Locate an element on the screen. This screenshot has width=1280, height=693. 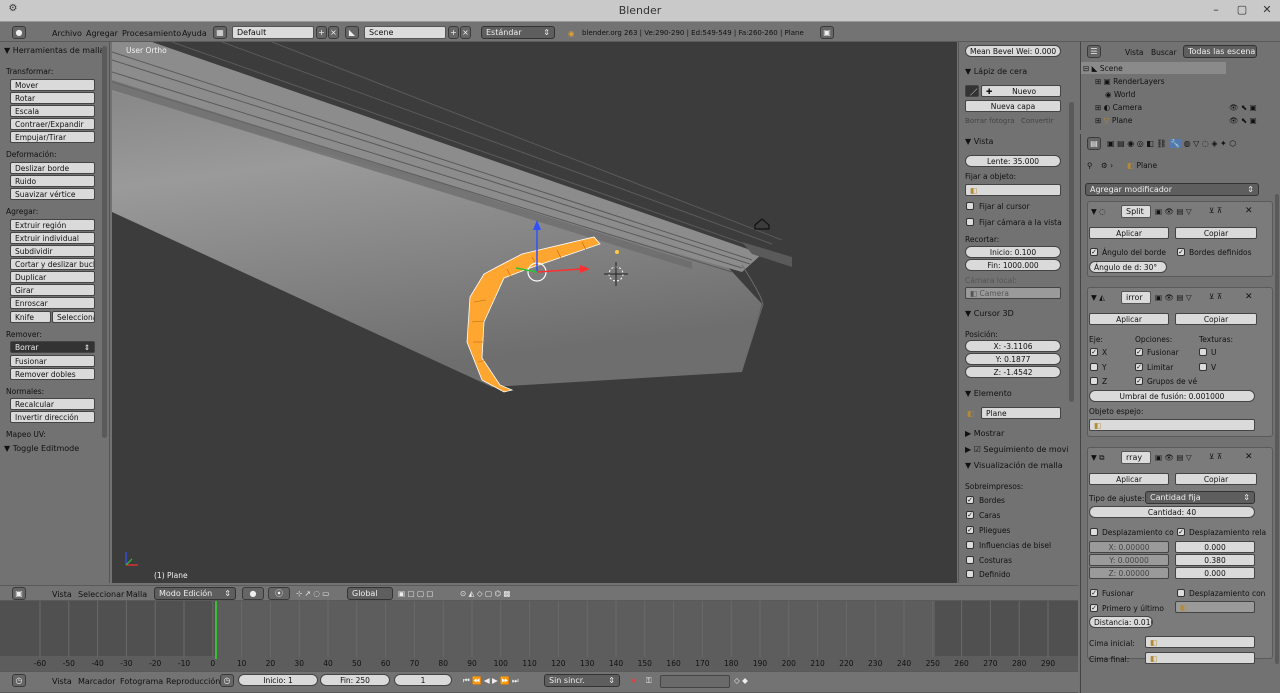
scene-field: Scene is located at coordinates (405, 32).